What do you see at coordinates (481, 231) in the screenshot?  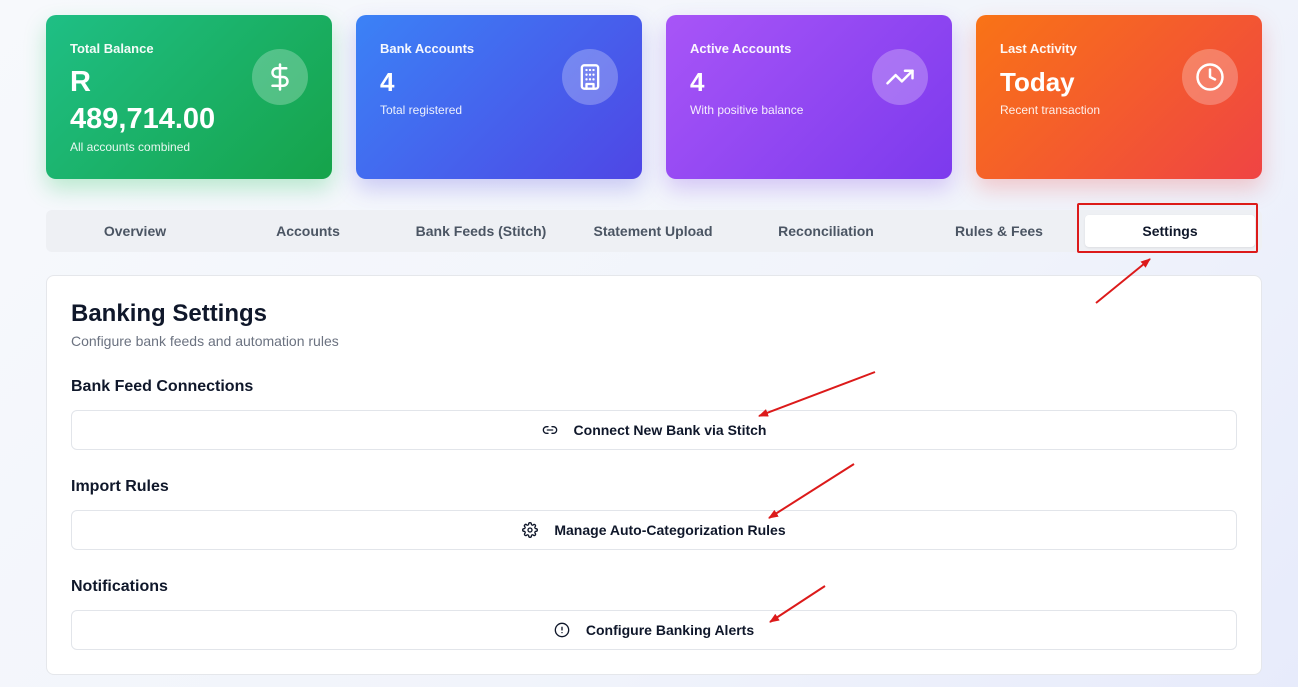 I see `tab-bank-feeds: Bank Feeds (Stitch)` at bounding box center [481, 231].